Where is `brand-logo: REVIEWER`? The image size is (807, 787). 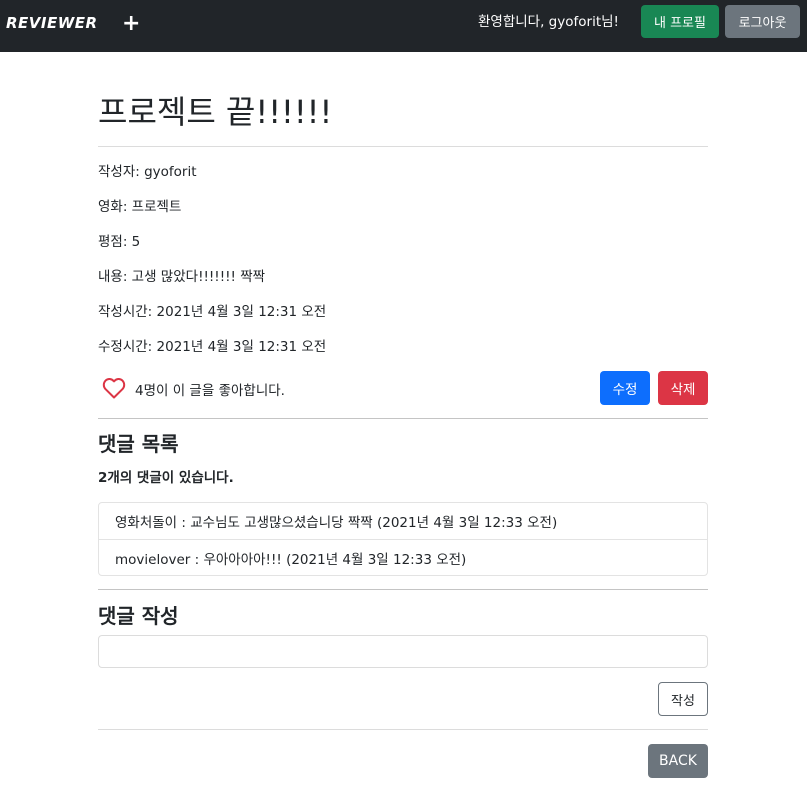
brand-logo: REVIEWER is located at coordinates (52, 23).